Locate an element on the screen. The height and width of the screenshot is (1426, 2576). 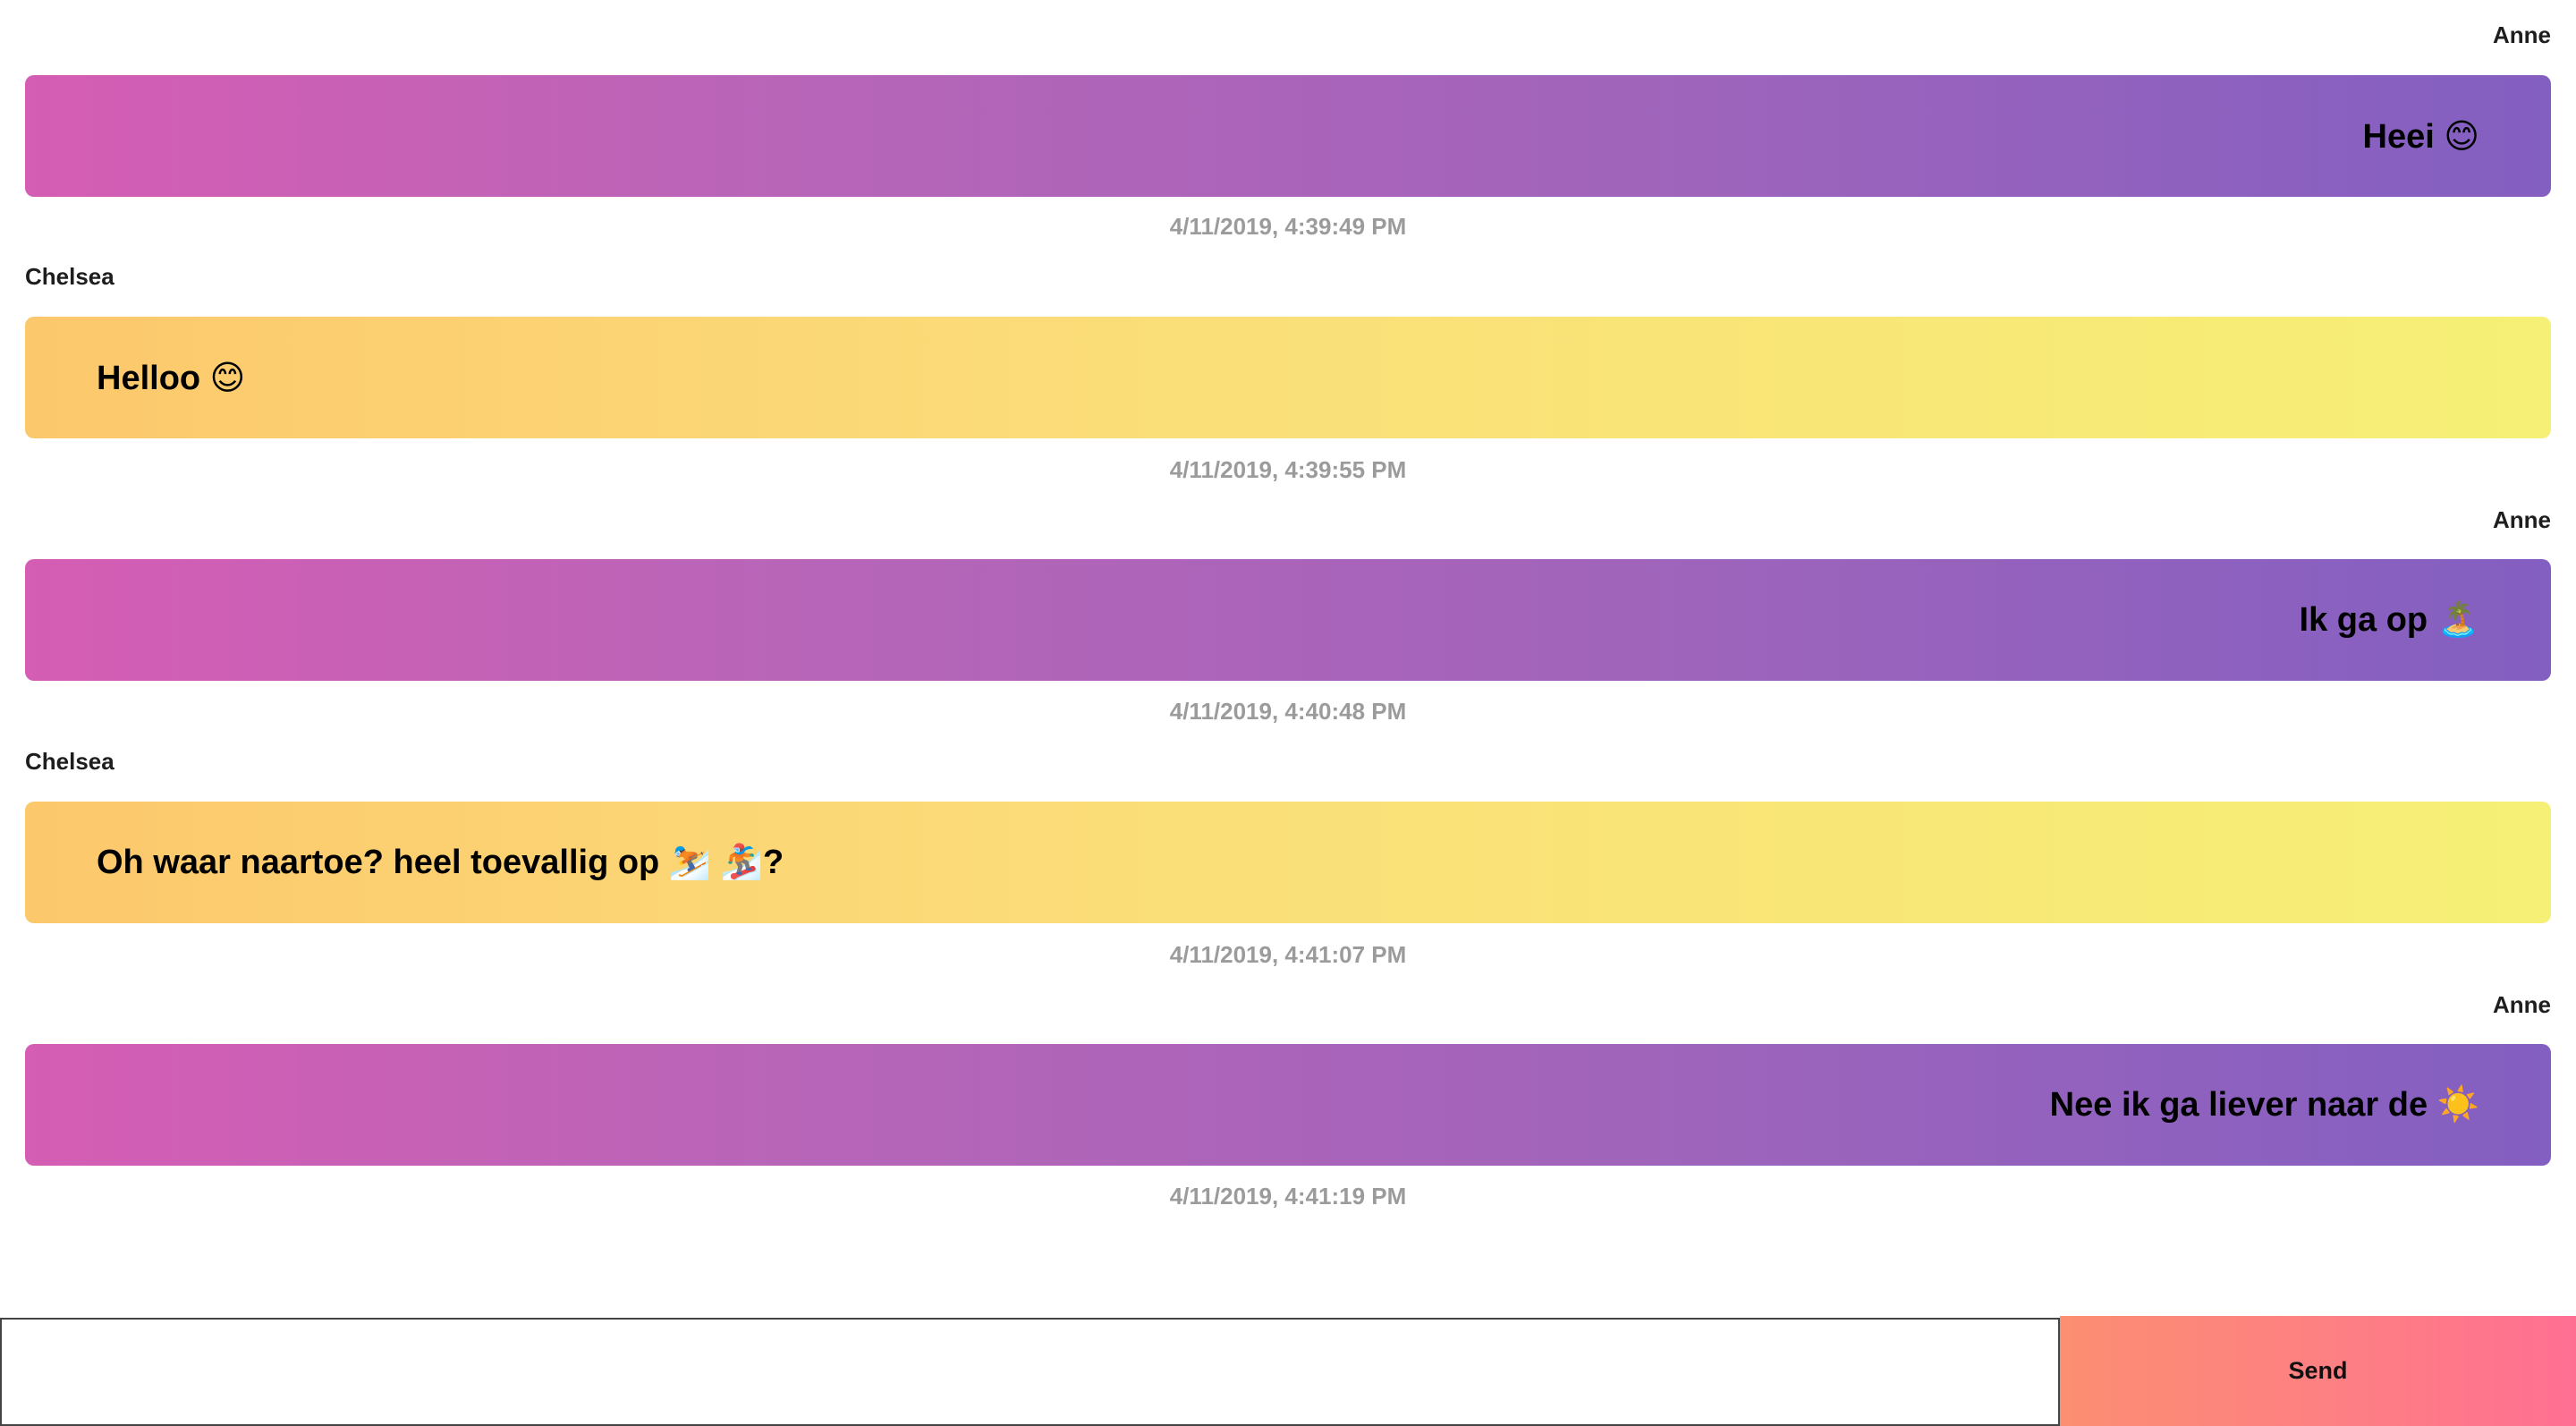
message-timestamp: 4/11/2019, 4:41:19 PM is located at coordinates (1288, 1196).